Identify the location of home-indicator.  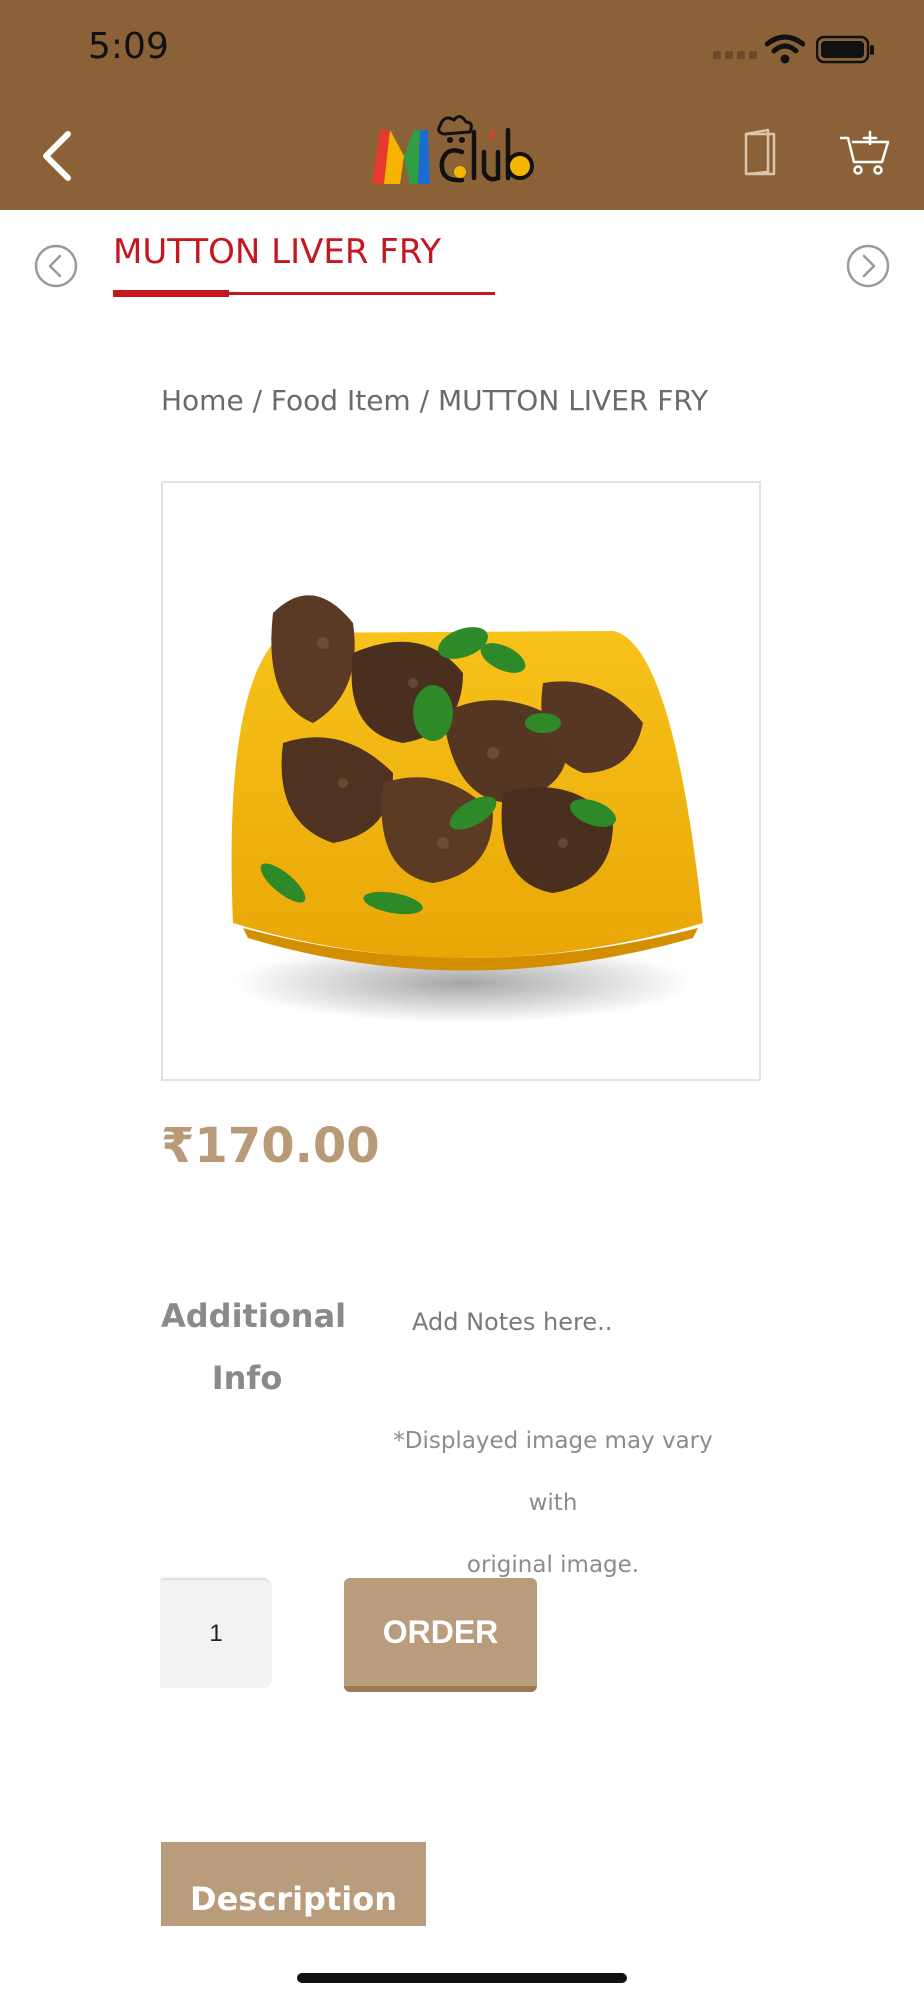
(462, 1978).